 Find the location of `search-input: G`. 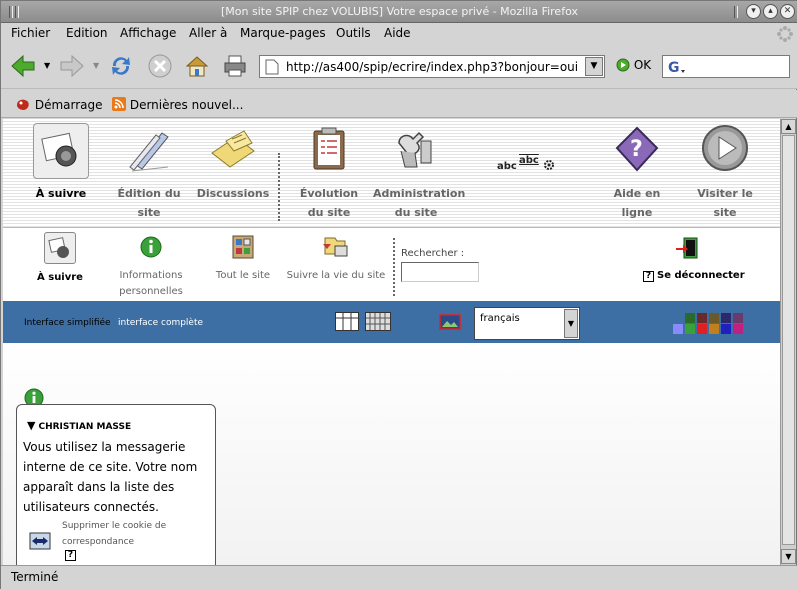

search-input: G is located at coordinates (726, 66).